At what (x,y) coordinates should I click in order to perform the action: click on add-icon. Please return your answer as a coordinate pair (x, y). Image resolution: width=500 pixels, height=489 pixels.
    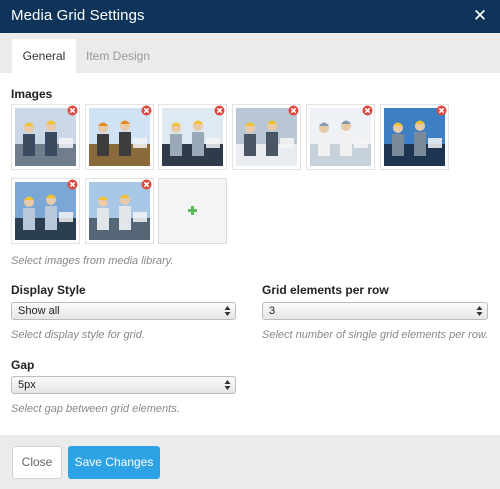
    Looking at the image, I should click on (192, 210).